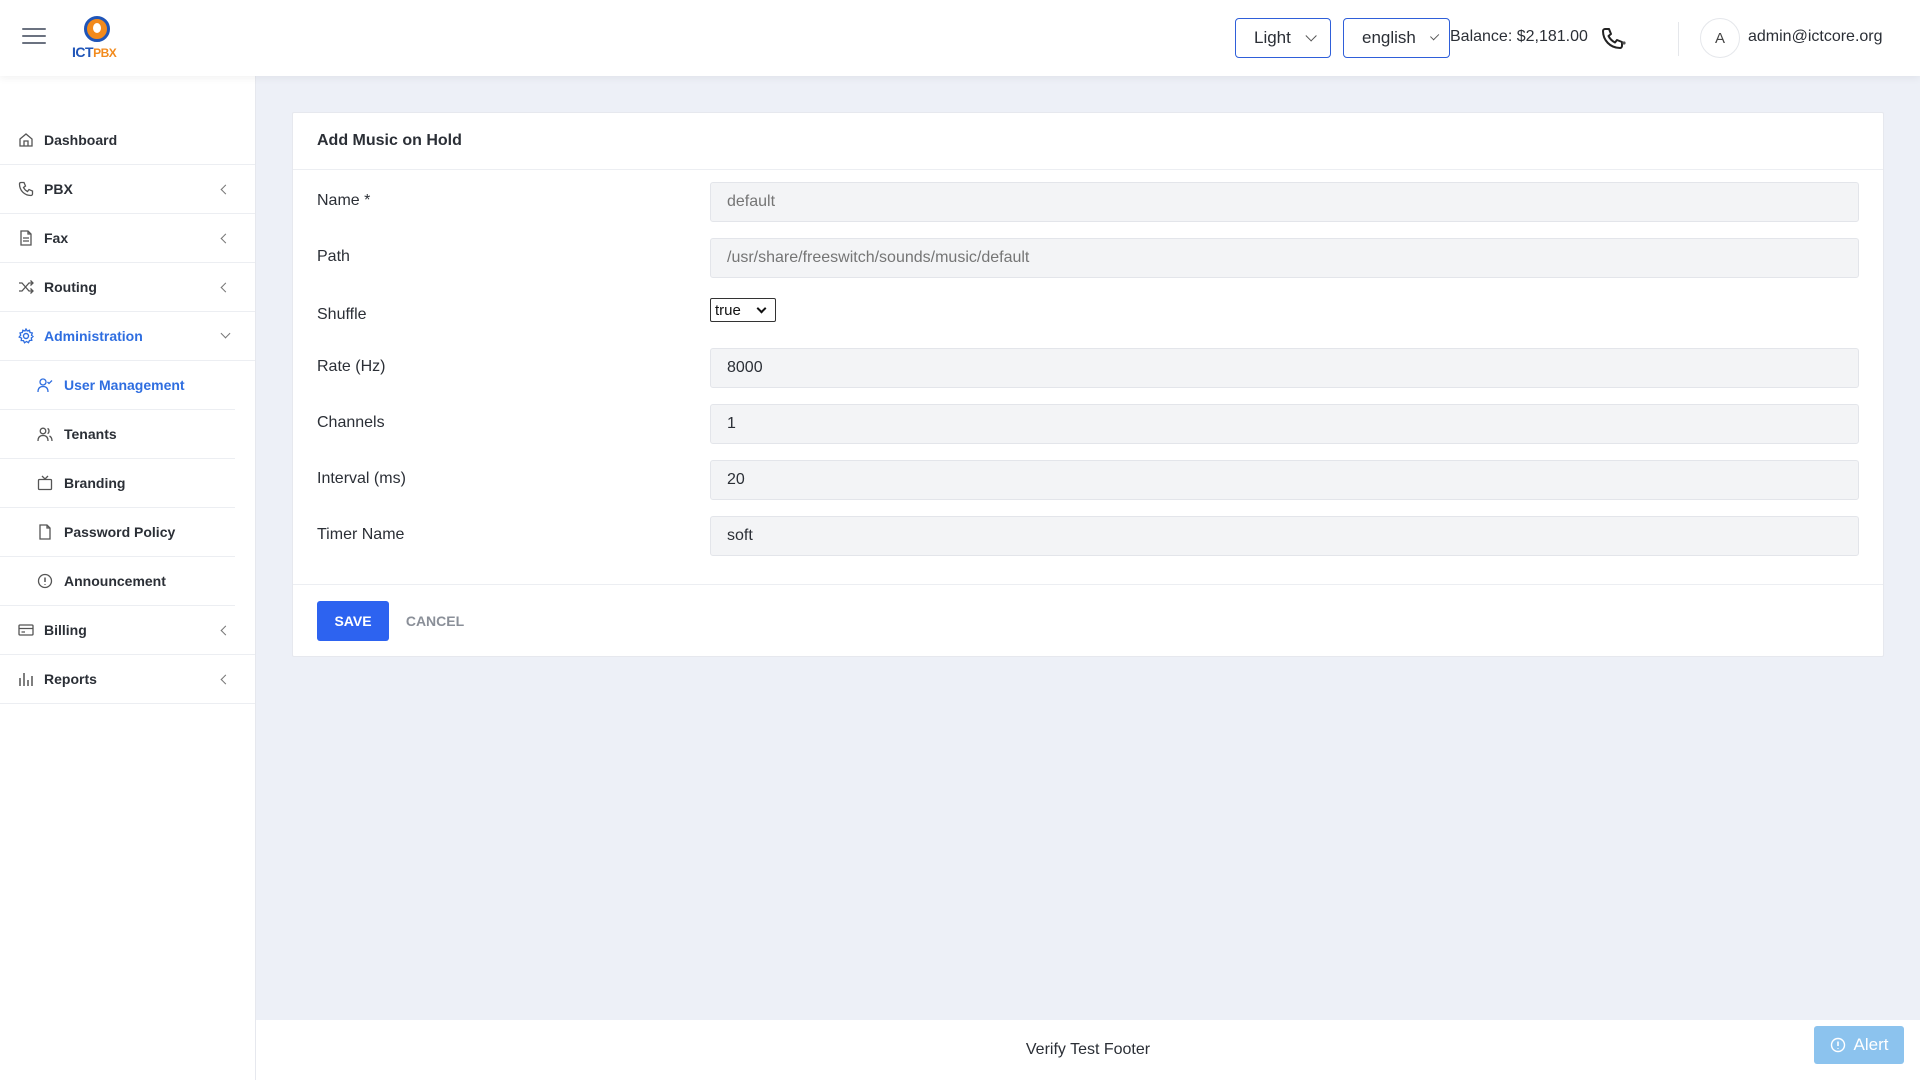 The height and width of the screenshot is (1080, 1920). I want to click on sidebar-item-label: PBX, so click(58, 189).